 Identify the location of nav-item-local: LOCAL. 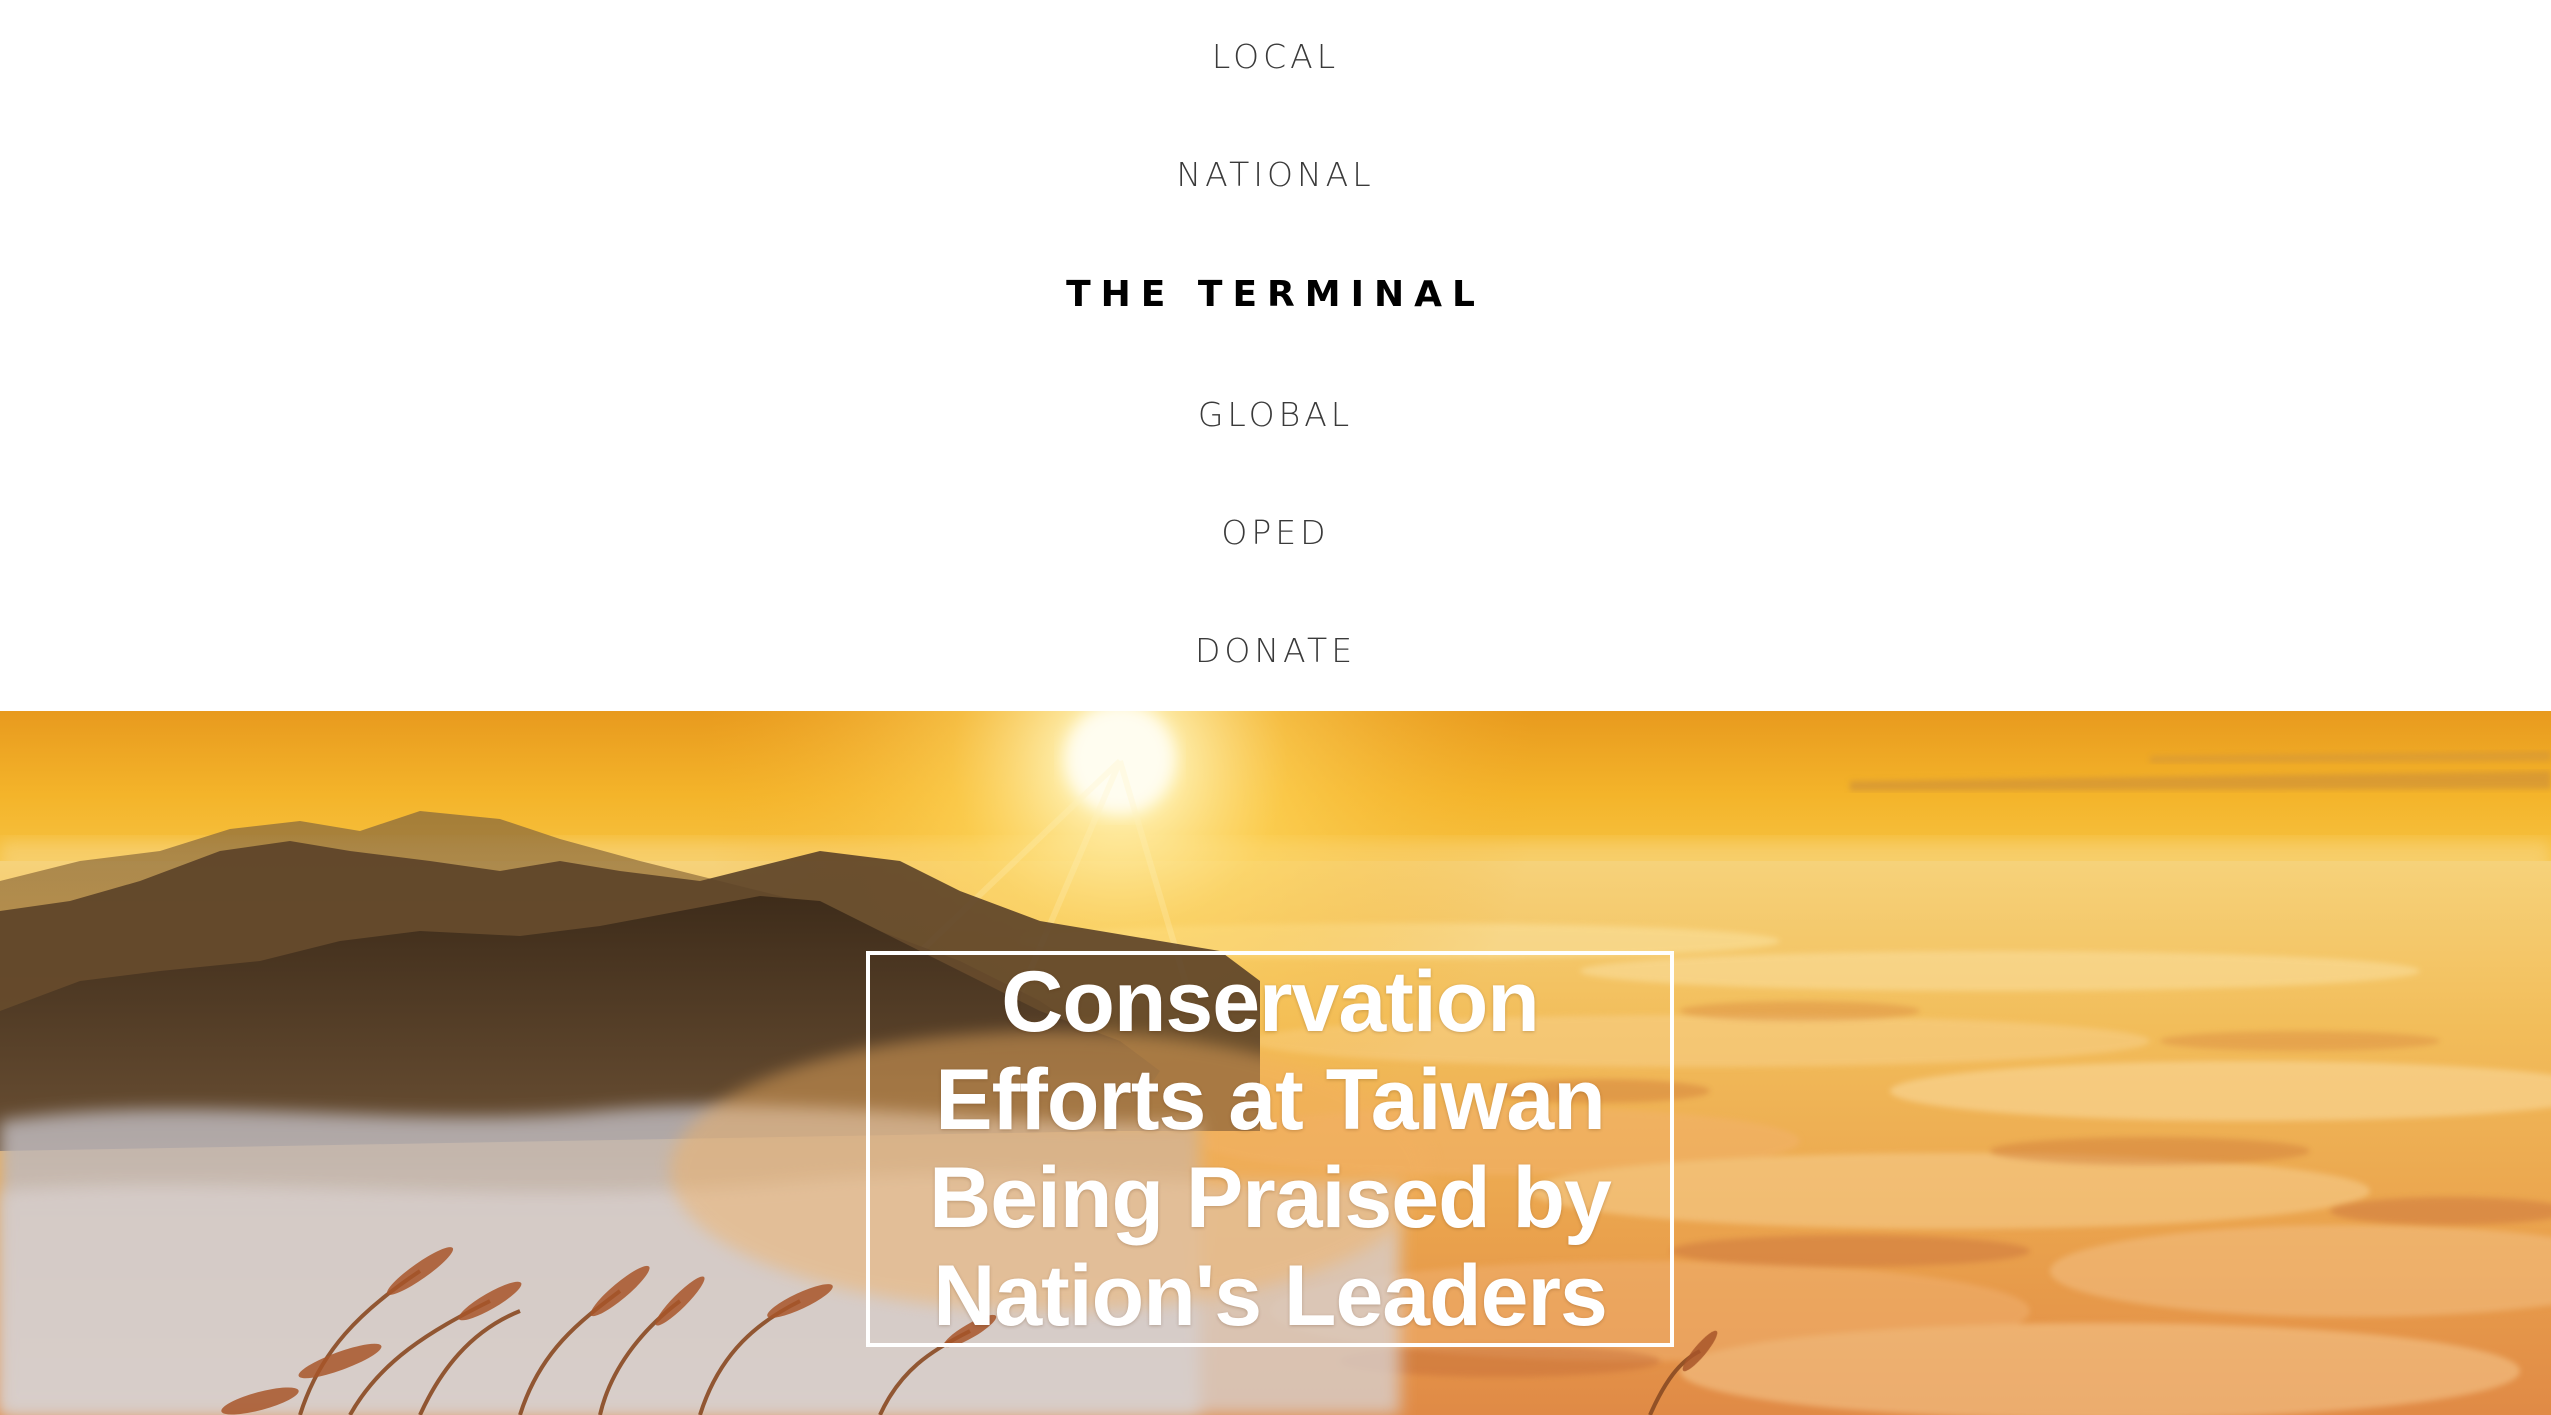
(1275, 57).